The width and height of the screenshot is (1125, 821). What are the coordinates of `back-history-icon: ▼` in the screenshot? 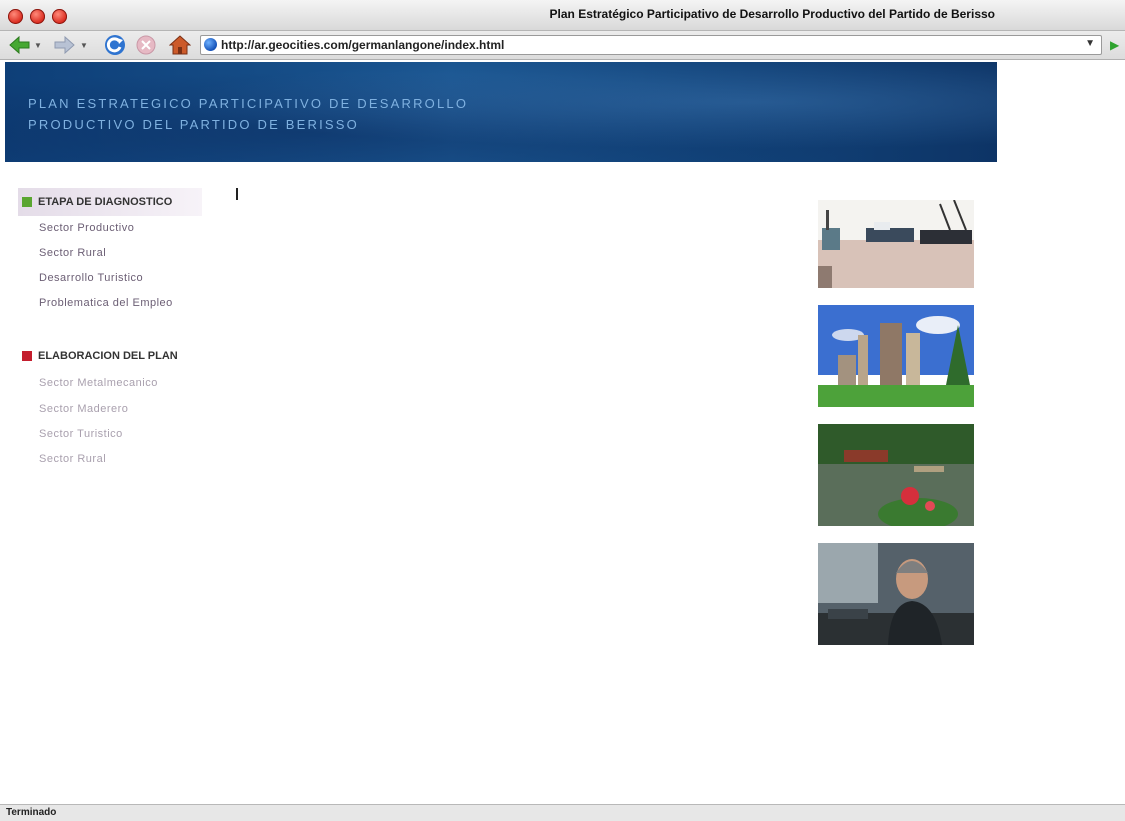 It's located at (38, 45).